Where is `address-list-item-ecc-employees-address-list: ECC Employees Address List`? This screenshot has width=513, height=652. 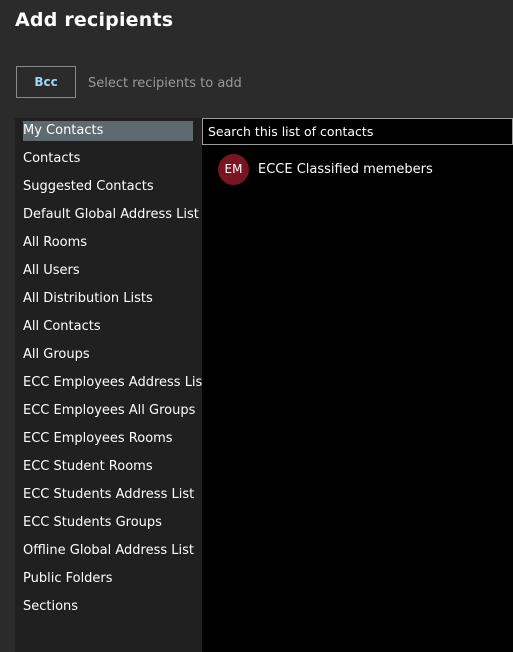 address-list-item-ecc-employees-address-list: ECC Employees Address List is located at coordinates (115, 383).